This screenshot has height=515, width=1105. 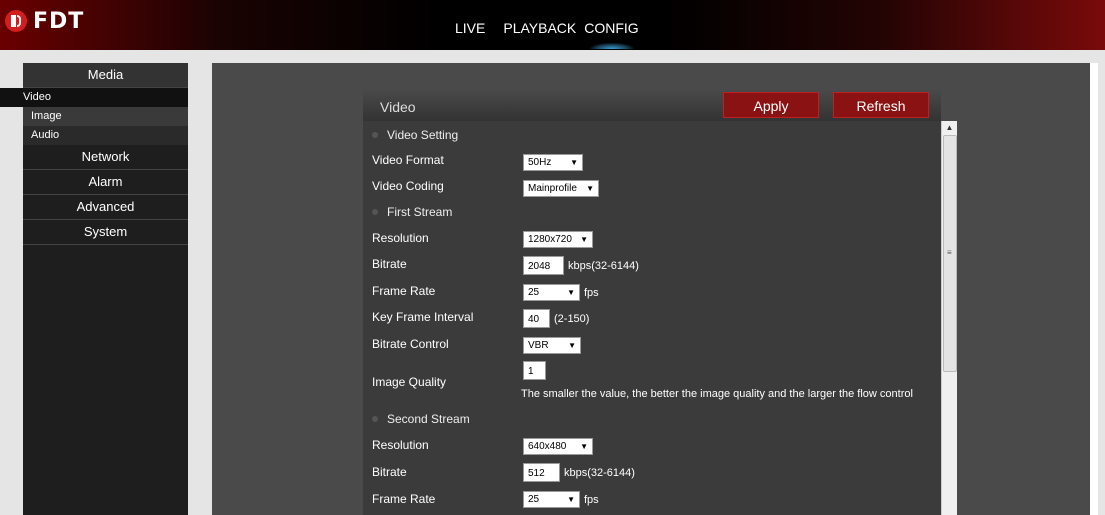 What do you see at coordinates (428, 419) in the screenshot?
I see `section-label: Second Stream` at bounding box center [428, 419].